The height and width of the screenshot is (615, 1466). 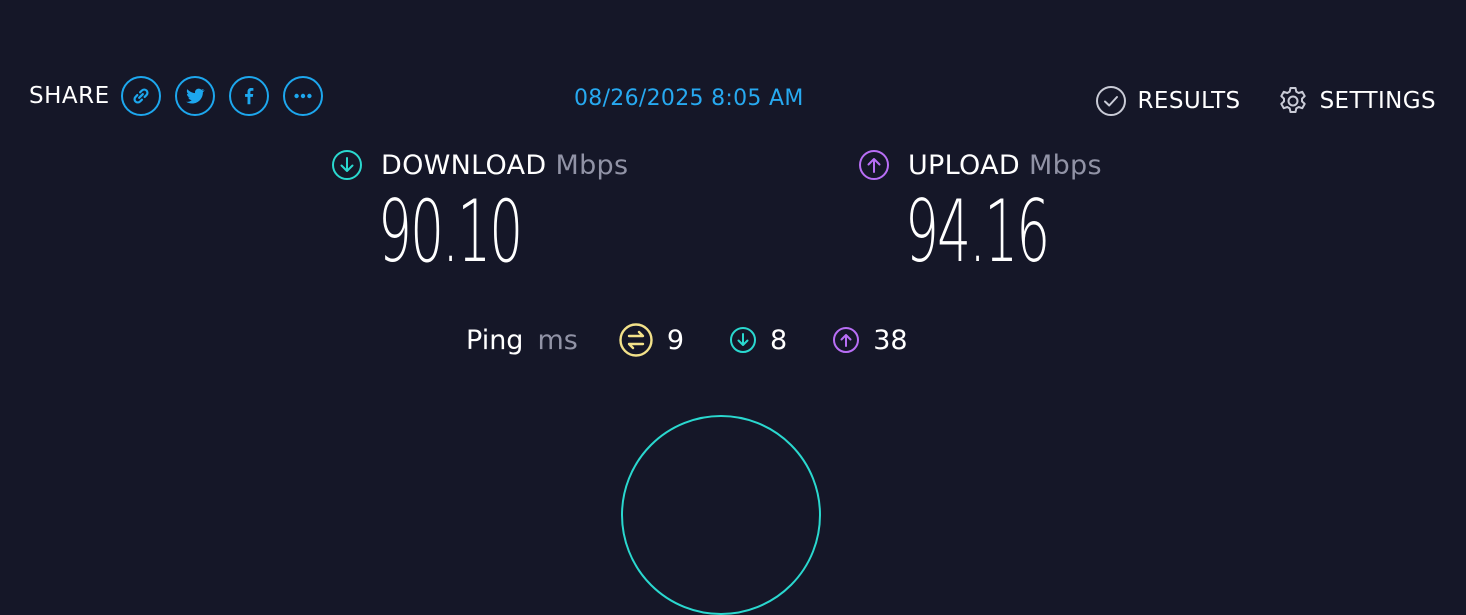 What do you see at coordinates (779, 340) in the screenshot?
I see `ping-download-value: 8` at bounding box center [779, 340].